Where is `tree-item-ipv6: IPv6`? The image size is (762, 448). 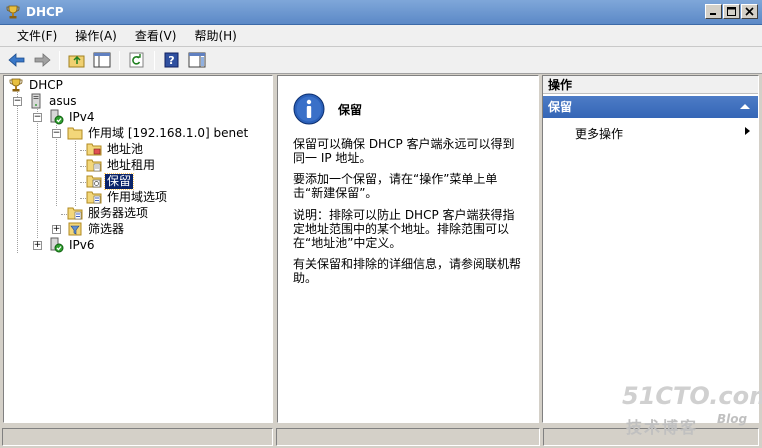 tree-item-ipv6: IPv6 is located at coordinates (72, 245).